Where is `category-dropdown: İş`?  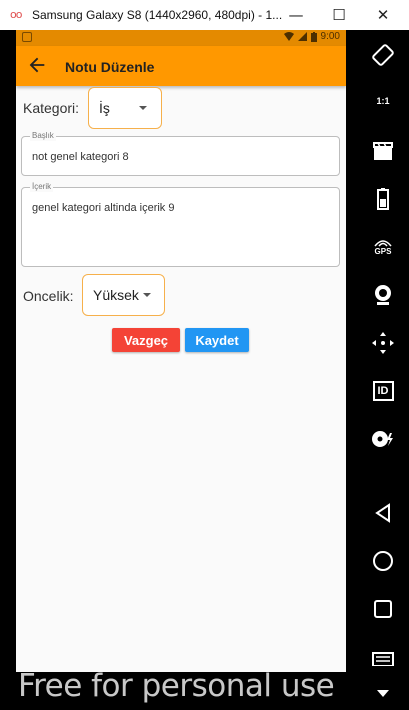 category-dropdown: İş is located at coordinates (125, 108).